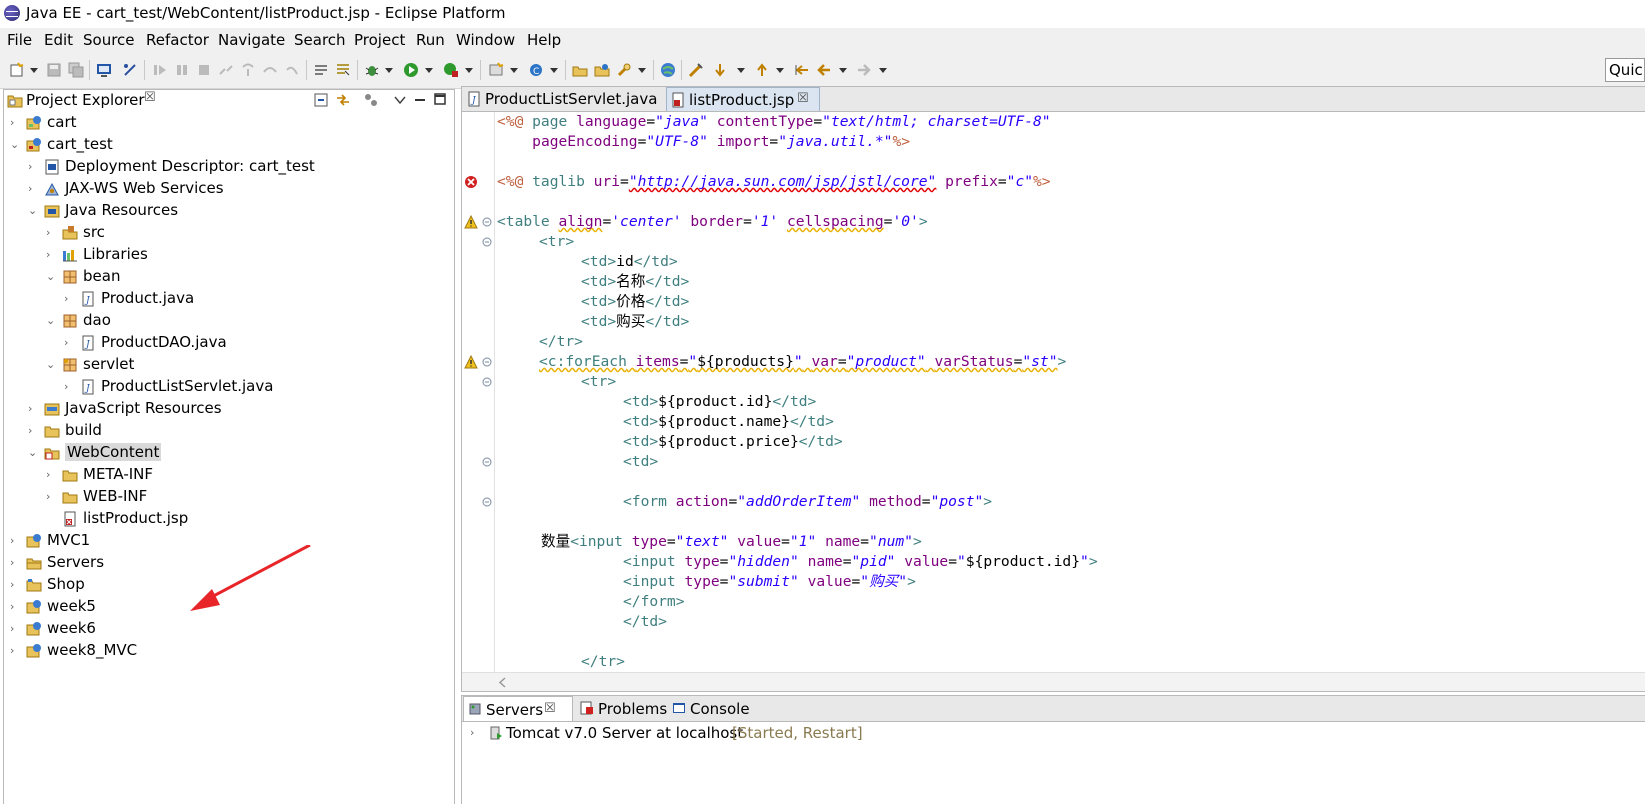 Image resolution: width=1645 pixels, height=804 pixels. Describe the element at coordinates (19, 40) in the screenshot. I see `menu-file: File` at that location.